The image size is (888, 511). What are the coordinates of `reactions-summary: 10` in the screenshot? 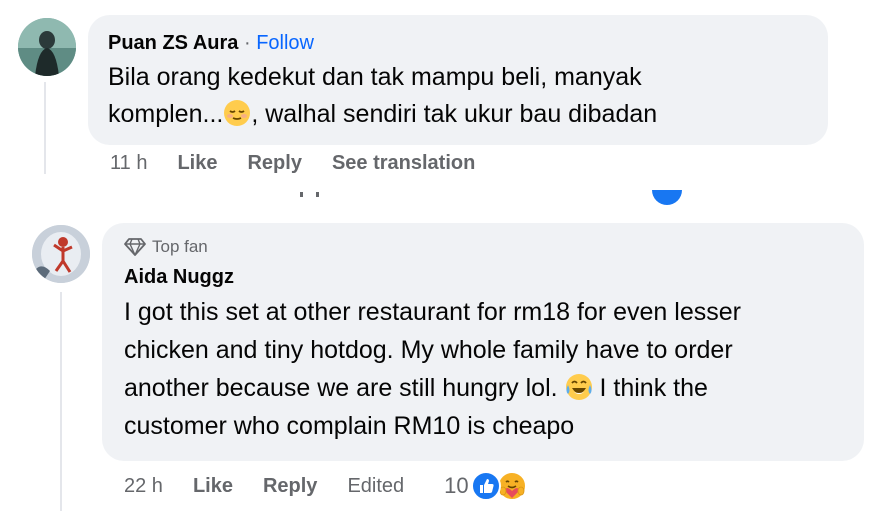 It's located at (485, 486).